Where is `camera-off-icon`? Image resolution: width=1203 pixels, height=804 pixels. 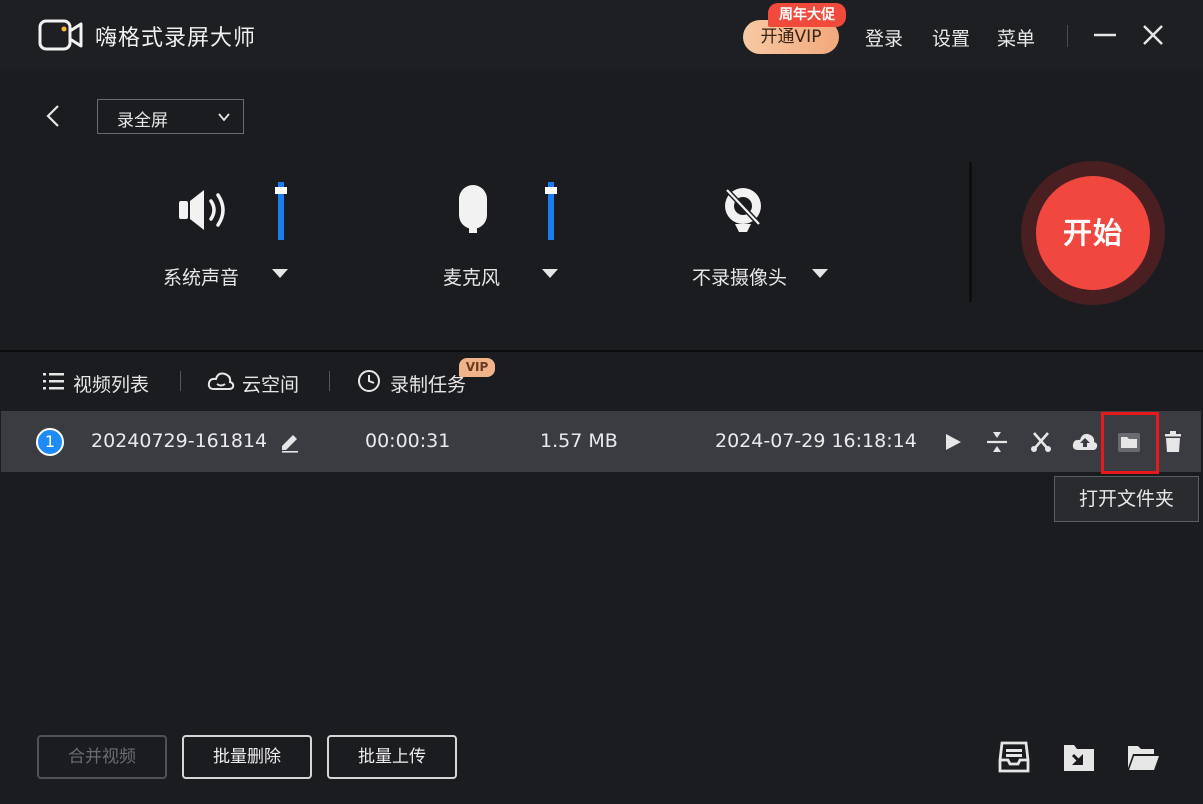
camera-off-icon is located at coordinates (743, 210).